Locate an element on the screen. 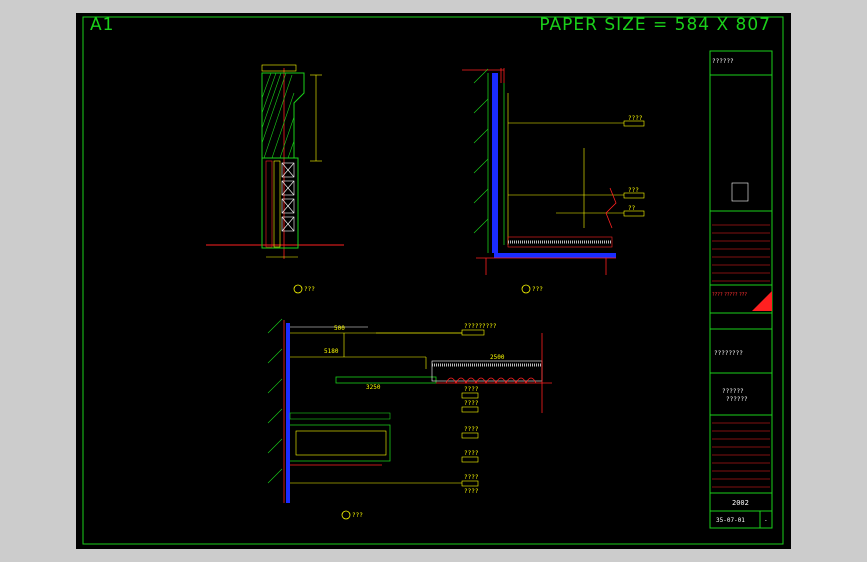 The height and width of the screenshot is (562, 867). drawing-name-2: ?????? is located at coordinates (737, 399).